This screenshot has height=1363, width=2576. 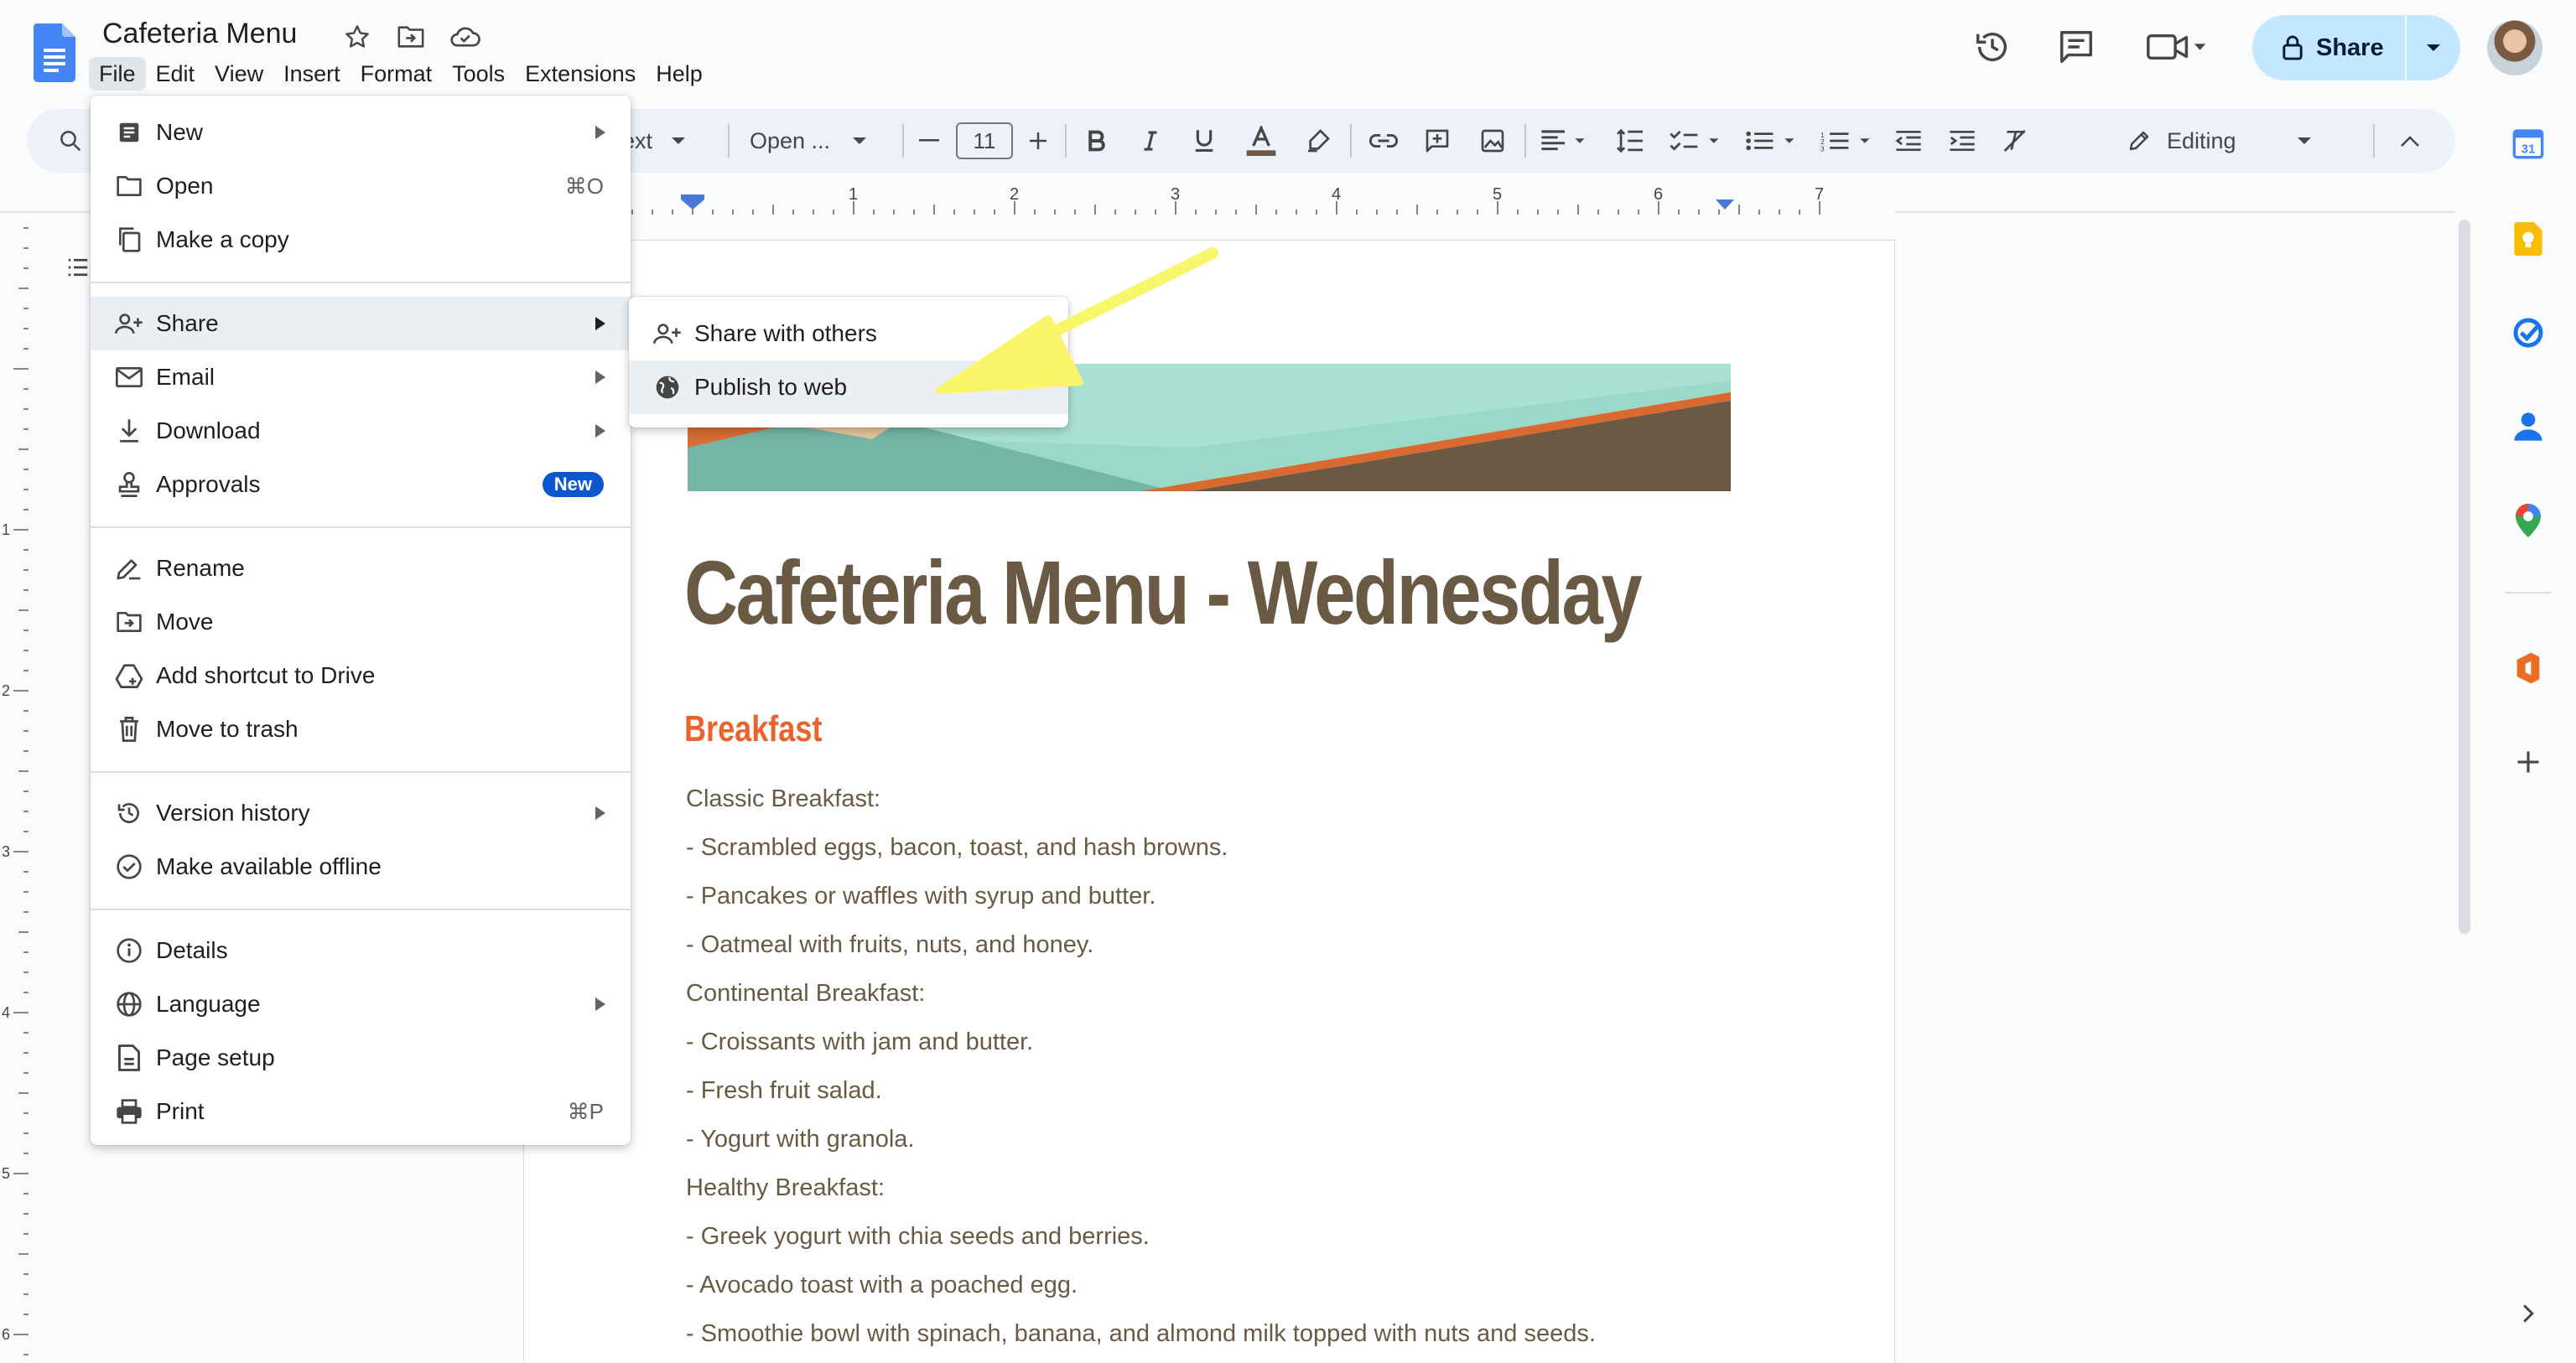 What do you see at coordinates (361, 1058) in the screenshot?
I see `menu-item-page-setup: Page setup` at bounding box center [361, 1058].